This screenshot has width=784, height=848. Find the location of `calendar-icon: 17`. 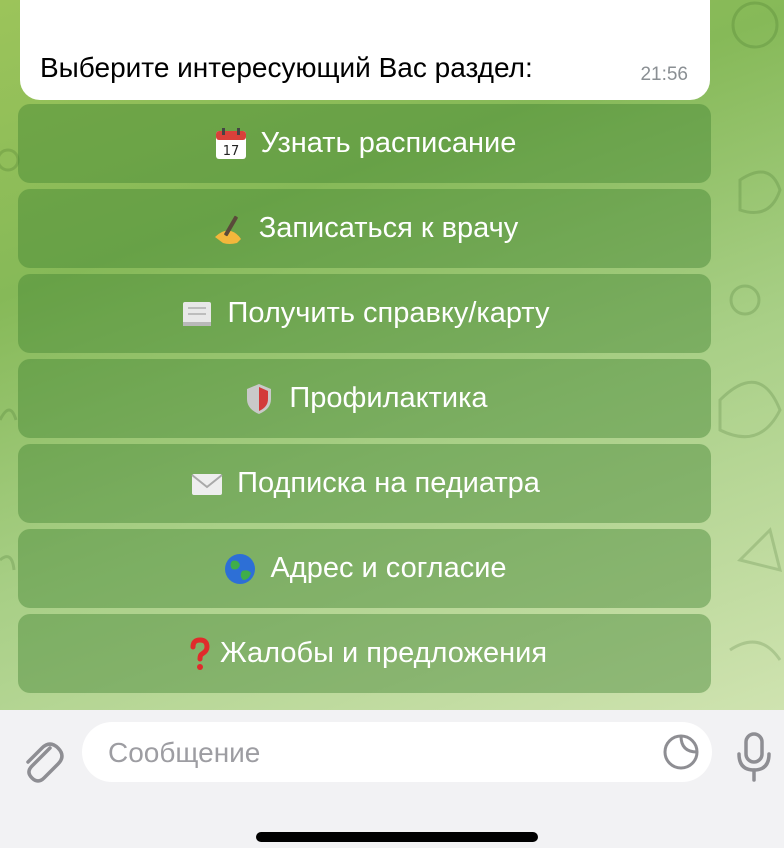

calendar-icon: 17 is located at coordinates (231, 144).